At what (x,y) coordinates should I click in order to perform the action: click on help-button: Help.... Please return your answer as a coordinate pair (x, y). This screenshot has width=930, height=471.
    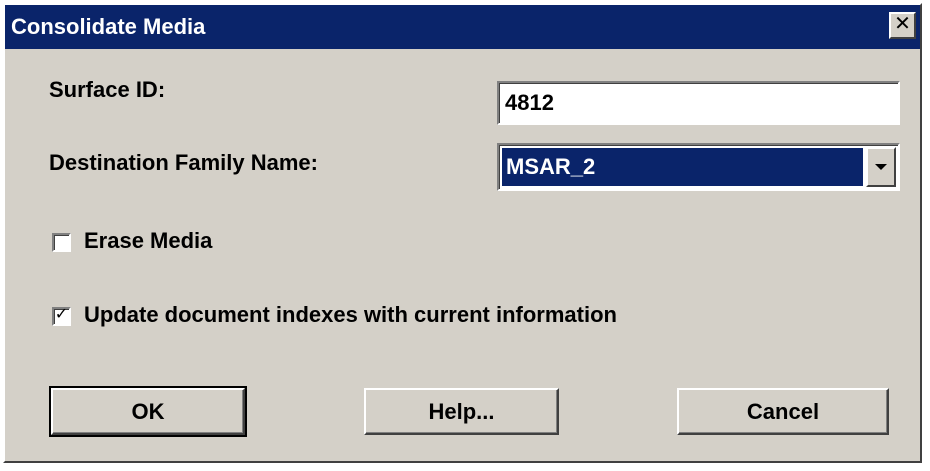
    Looking at the image, I should click on (461, 411).